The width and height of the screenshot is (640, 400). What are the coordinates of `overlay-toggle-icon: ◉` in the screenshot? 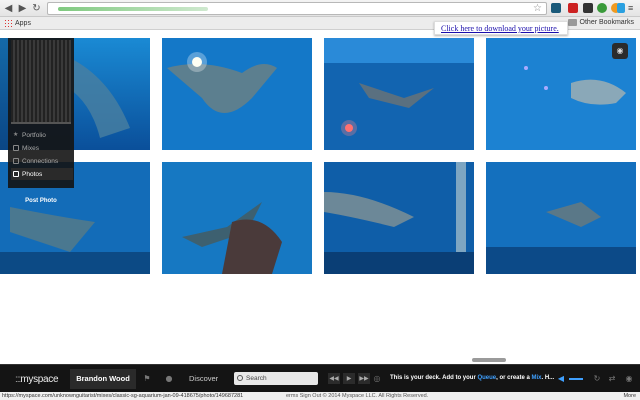 It's located at (620, 51).